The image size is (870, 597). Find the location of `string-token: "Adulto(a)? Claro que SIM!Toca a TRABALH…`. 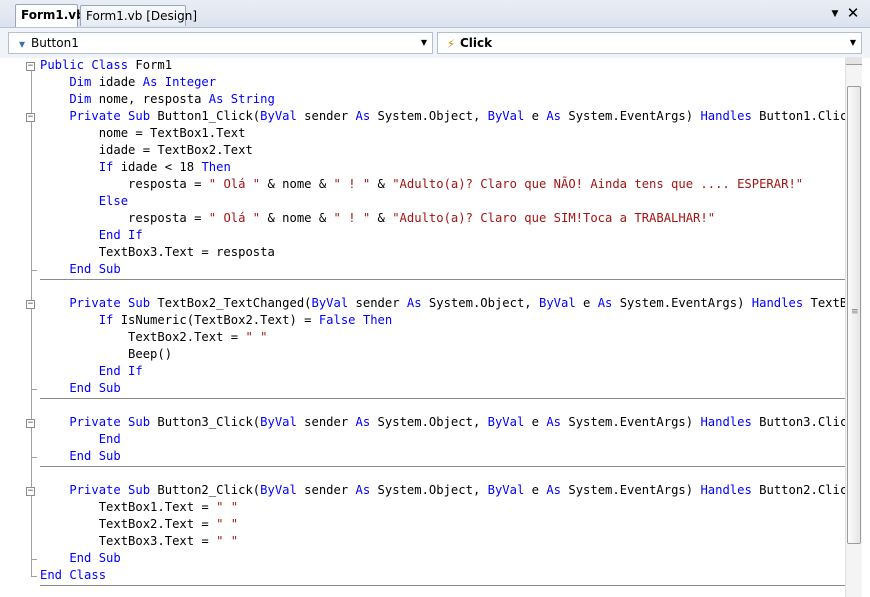

string-token: "Adulto(a)? Claro que SIM!Toca a TRABALH… is located at coordinates (554, 218).